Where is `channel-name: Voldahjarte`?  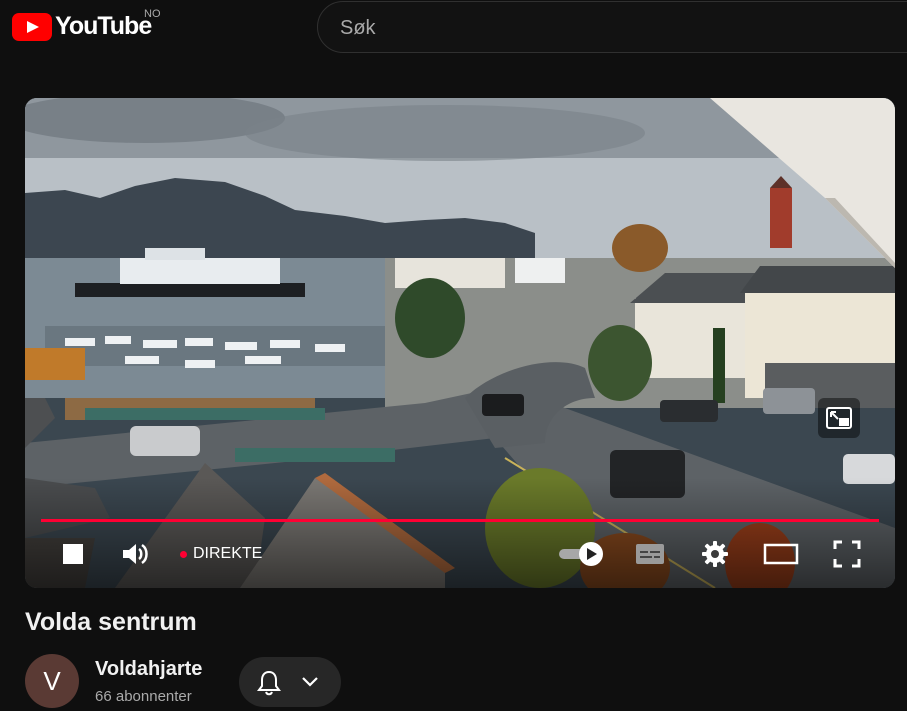 channel-name: Voldahjarte is located at coordinates (148, 669).